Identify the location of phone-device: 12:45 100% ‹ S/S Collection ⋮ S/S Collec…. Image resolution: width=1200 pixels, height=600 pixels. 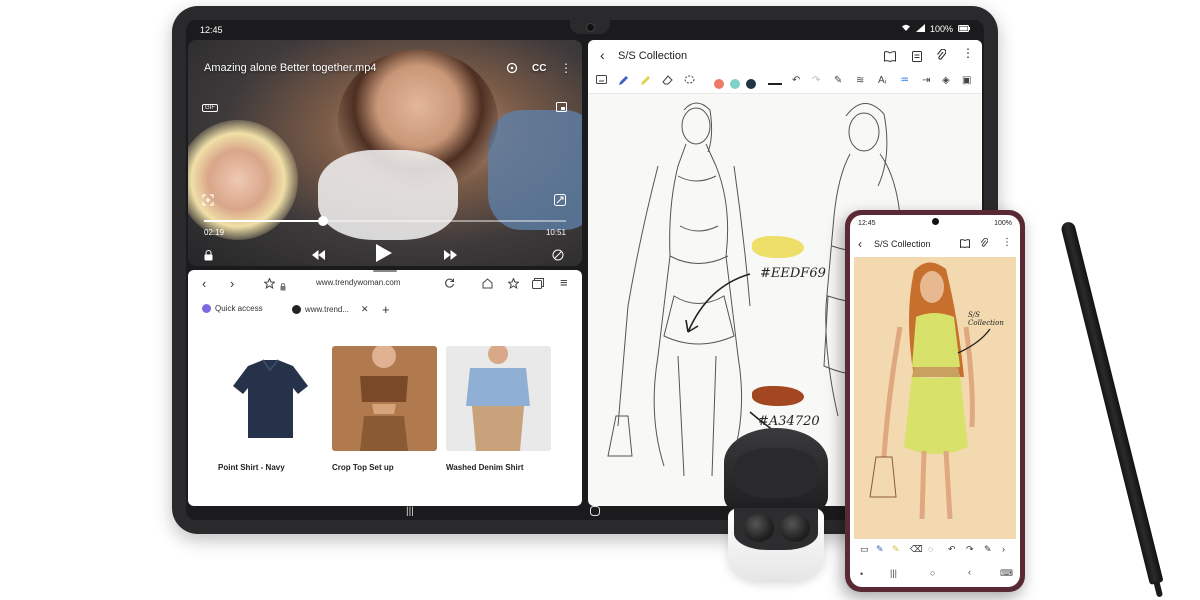
(935, 401).